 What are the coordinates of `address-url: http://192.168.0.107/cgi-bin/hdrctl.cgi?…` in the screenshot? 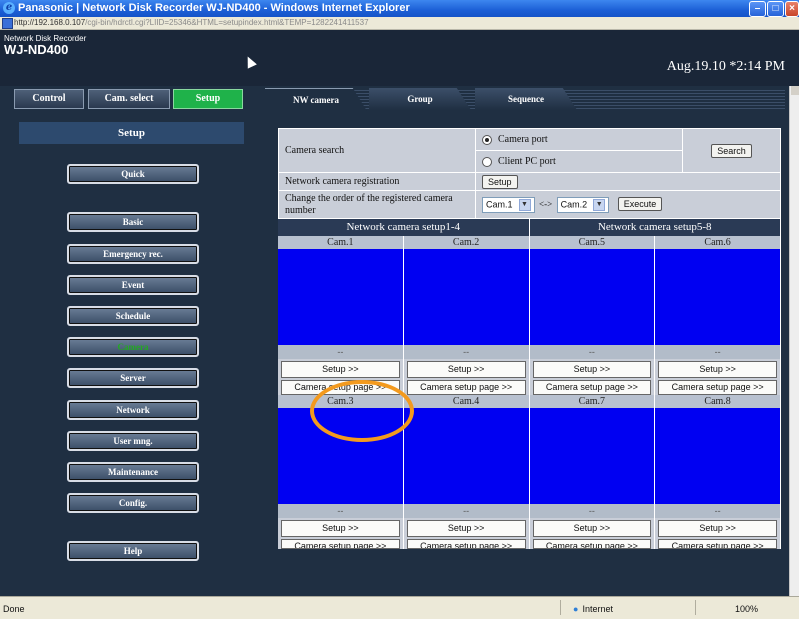 It's located at (191, 23).